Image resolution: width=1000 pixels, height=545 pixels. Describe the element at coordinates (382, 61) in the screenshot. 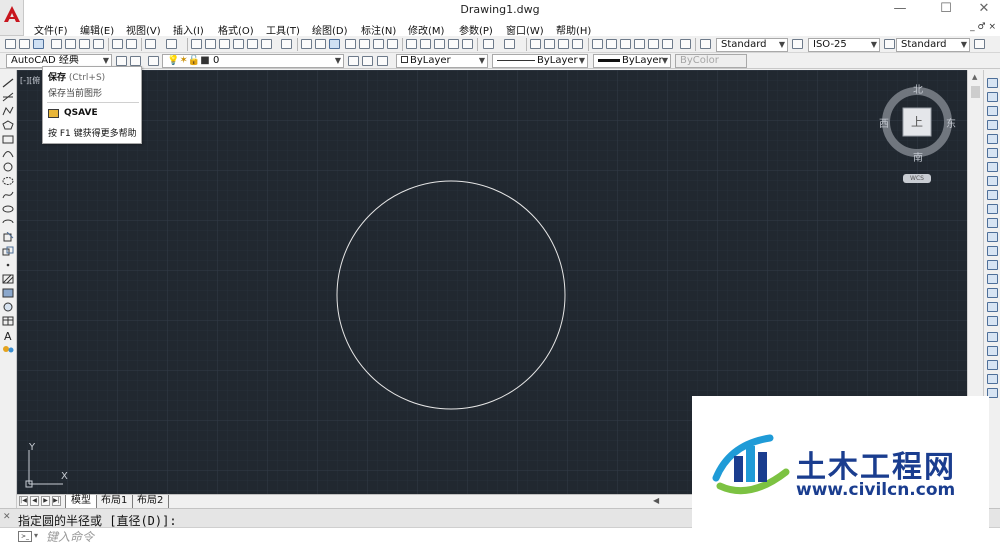

I see `layer-states-icon` at that location.